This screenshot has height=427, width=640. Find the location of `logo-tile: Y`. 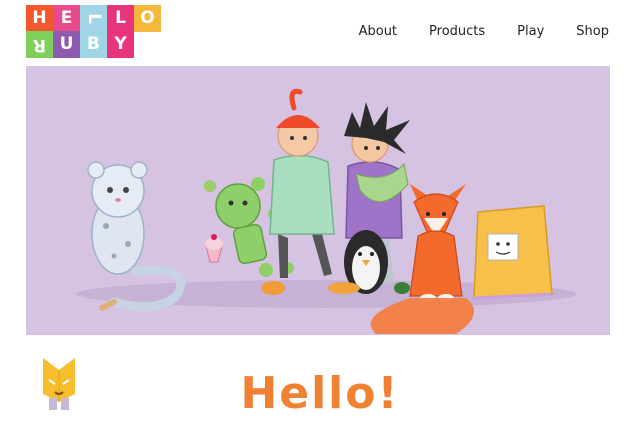

logo-tile: Y is located at coordinates (120, 44).